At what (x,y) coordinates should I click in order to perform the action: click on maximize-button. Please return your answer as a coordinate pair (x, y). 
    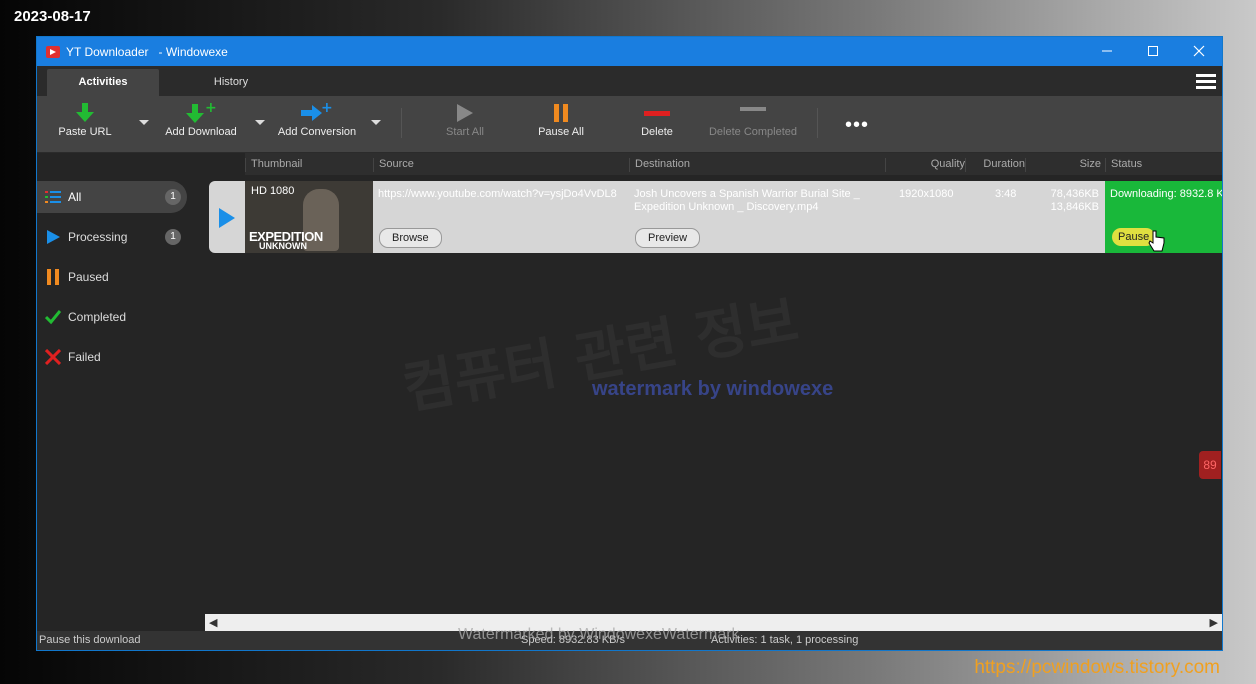
    Looking at the image, I should click on (1153, 52).